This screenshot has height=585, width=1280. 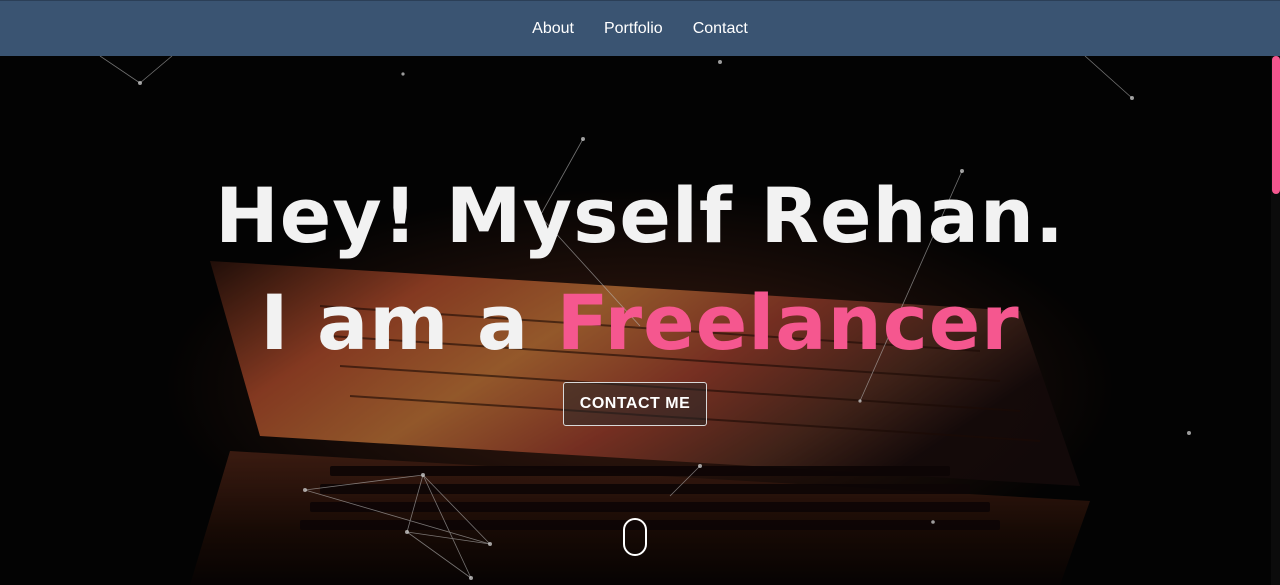 What do you see at coordinates (1275, 320) in the screenshot?
I see `page-scrollbar` at bounding box center [1275, 320].